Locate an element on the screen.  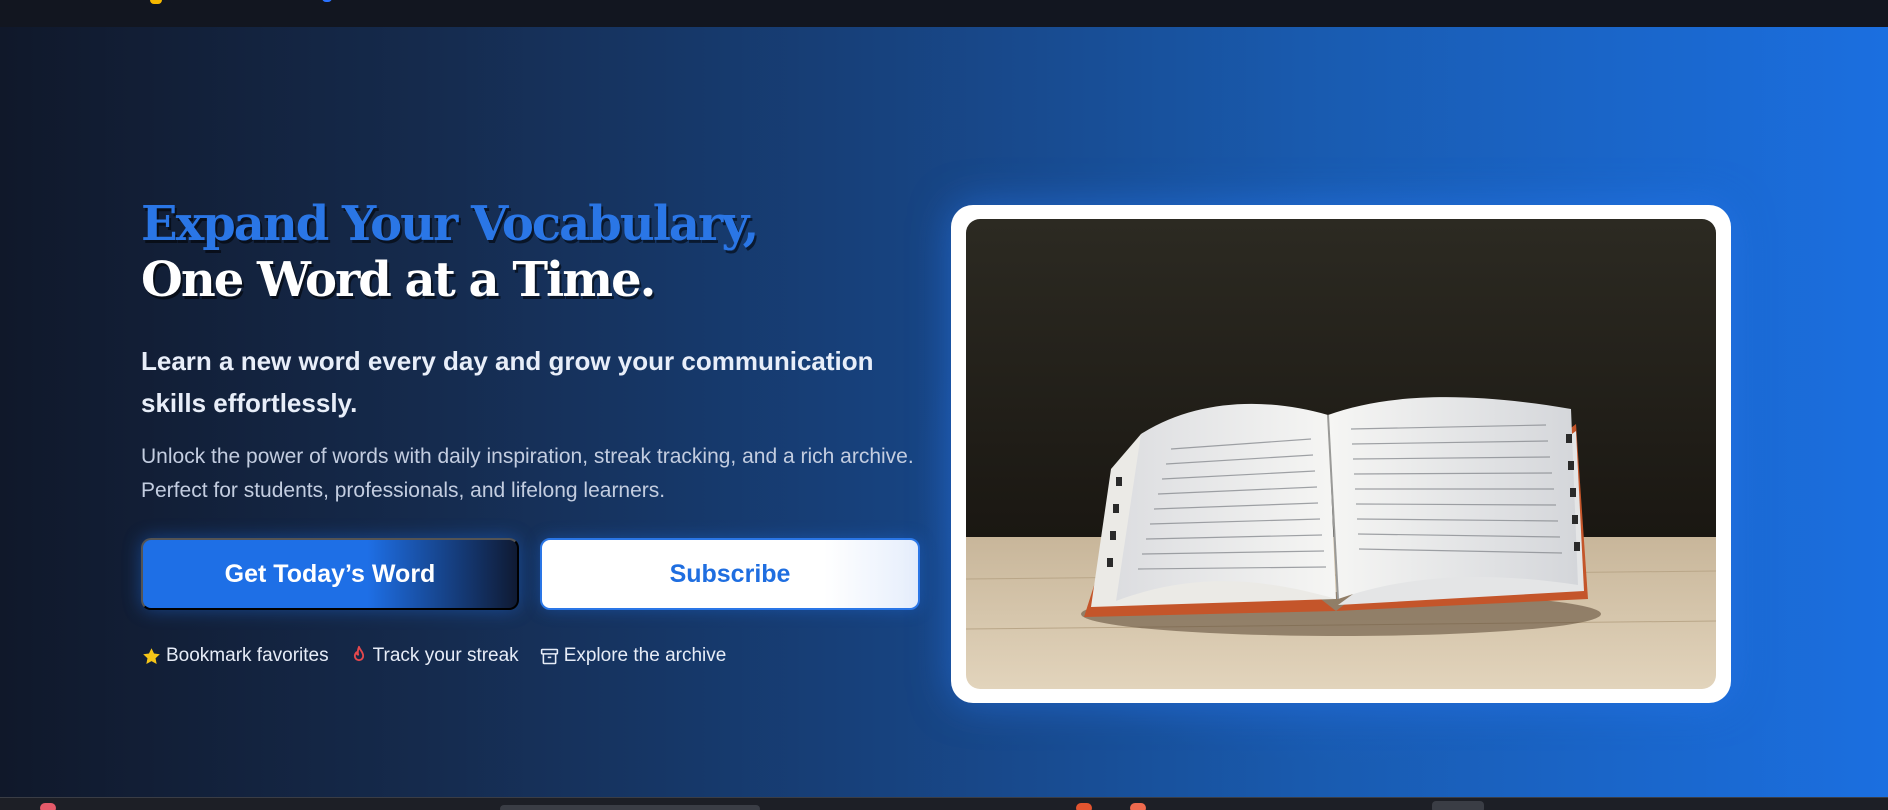
topbar-icon-fragment is located at coordinates (327, 1).